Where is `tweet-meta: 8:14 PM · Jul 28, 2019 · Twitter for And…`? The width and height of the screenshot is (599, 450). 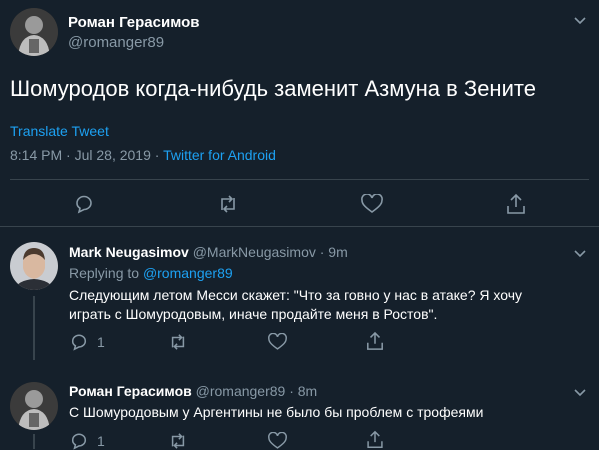 tweet-meta: 8:14 PM · Jul 28, 2019 · Twitter for And… is located at coordinates (143, 155).